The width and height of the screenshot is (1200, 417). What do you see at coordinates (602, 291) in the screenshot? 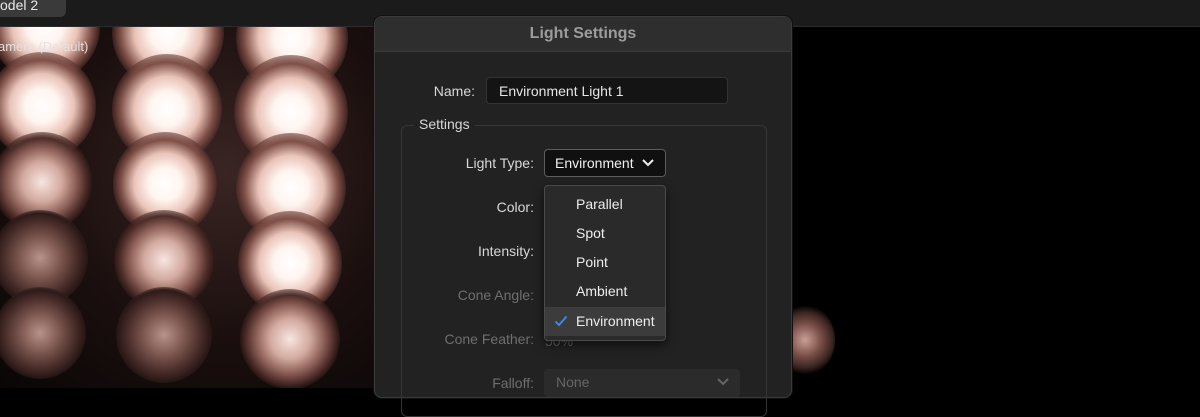
I see `menu-item-label: Ambient` at bounding box center [602, 291].